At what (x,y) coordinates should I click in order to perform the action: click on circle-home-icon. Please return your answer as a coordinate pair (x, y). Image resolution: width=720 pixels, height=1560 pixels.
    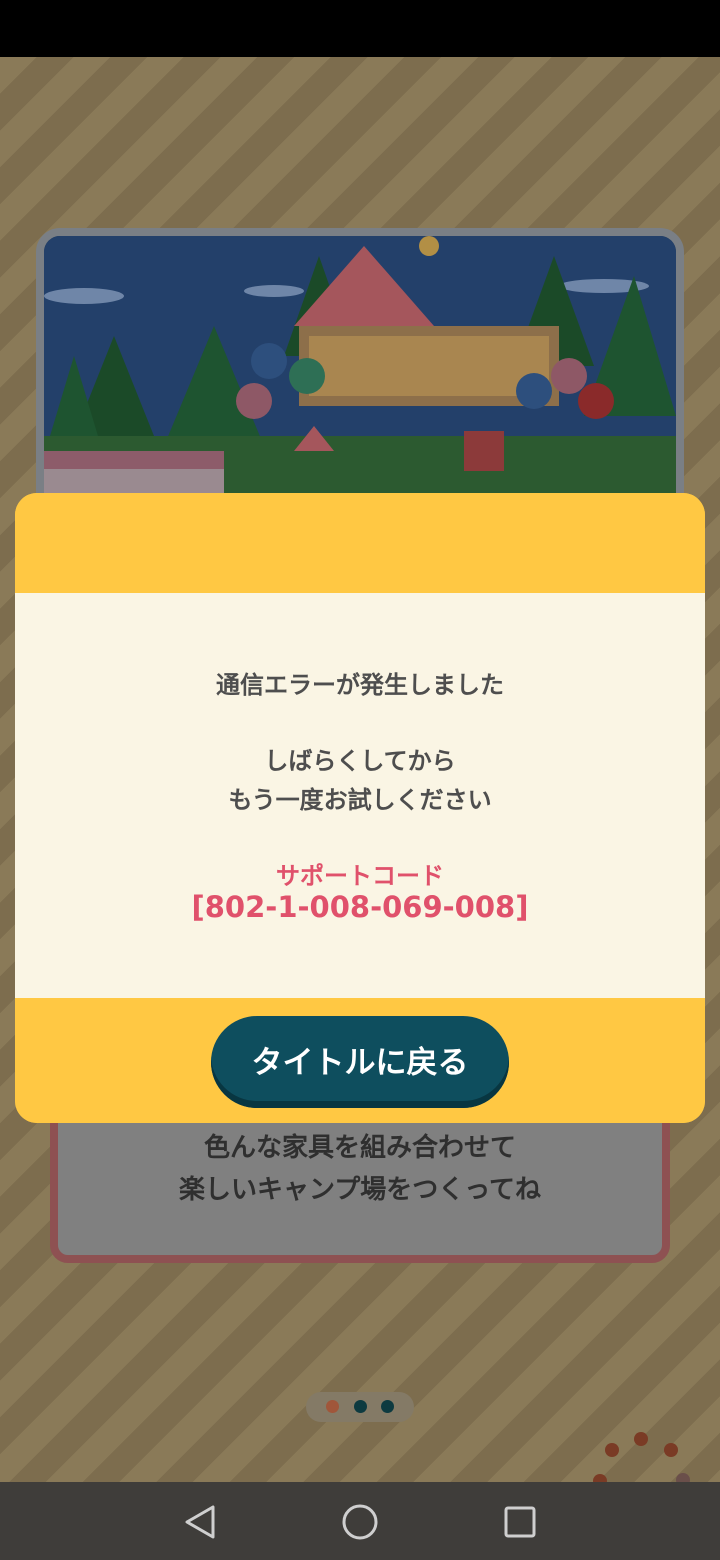
    Looking at the image, I should click on (360, 1522).